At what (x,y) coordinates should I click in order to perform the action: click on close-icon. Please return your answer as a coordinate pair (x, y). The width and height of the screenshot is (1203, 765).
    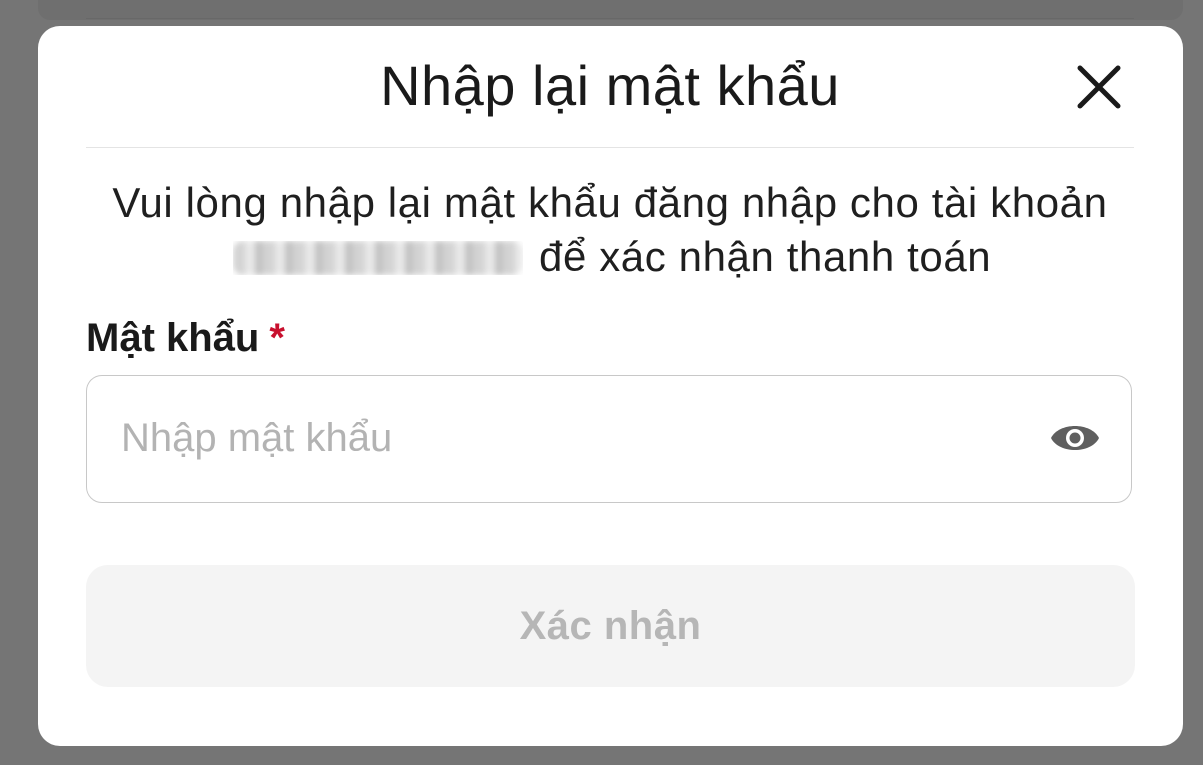
    Looking at the image, I should click on (1099, 87).